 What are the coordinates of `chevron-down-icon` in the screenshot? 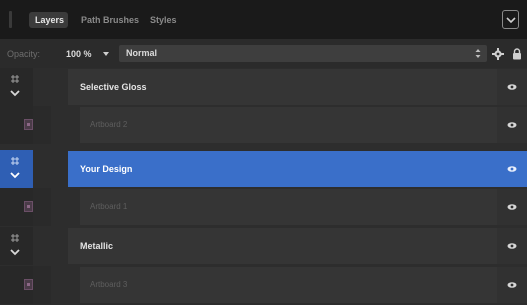 It's located at (511, 20).